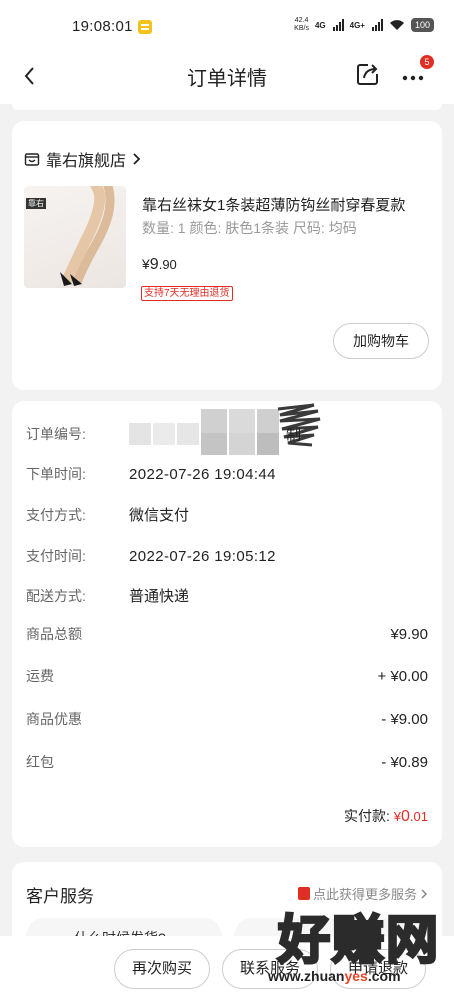 This screenshot has height=1000, width=454. Describe the element at coordinates (145, 27) in the screenshot. I see `notification-app-icon` at that location.